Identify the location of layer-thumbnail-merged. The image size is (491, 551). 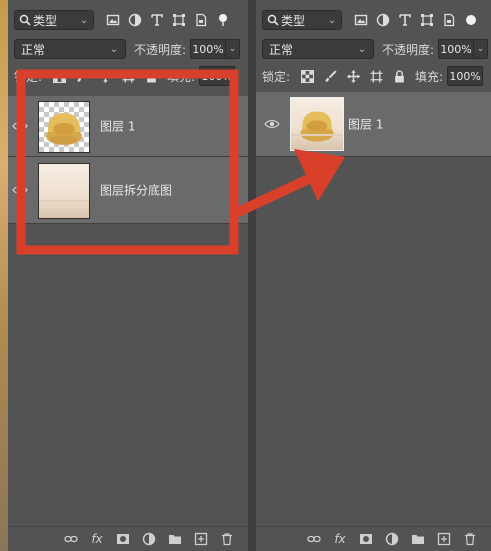
(317, 124).